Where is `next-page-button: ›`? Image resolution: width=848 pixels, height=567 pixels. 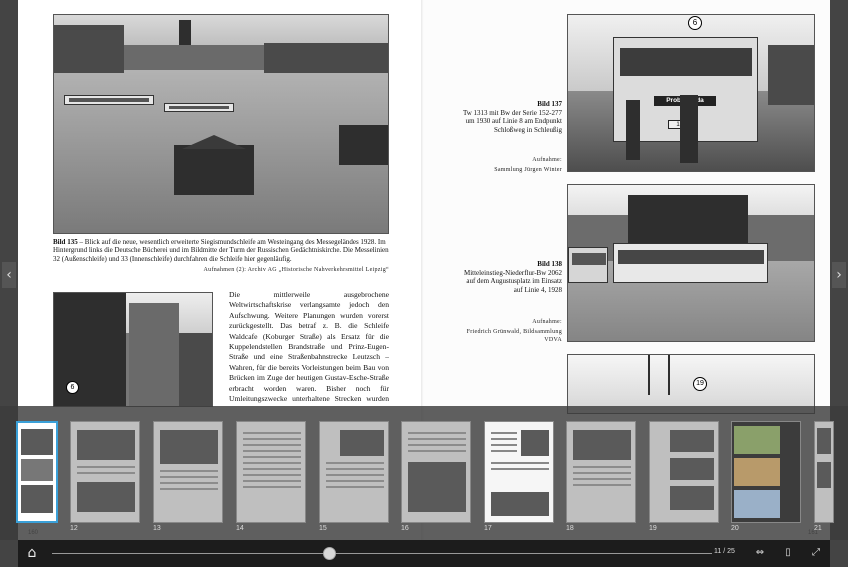
next-page-button: › is located at coordinates (839, 275).